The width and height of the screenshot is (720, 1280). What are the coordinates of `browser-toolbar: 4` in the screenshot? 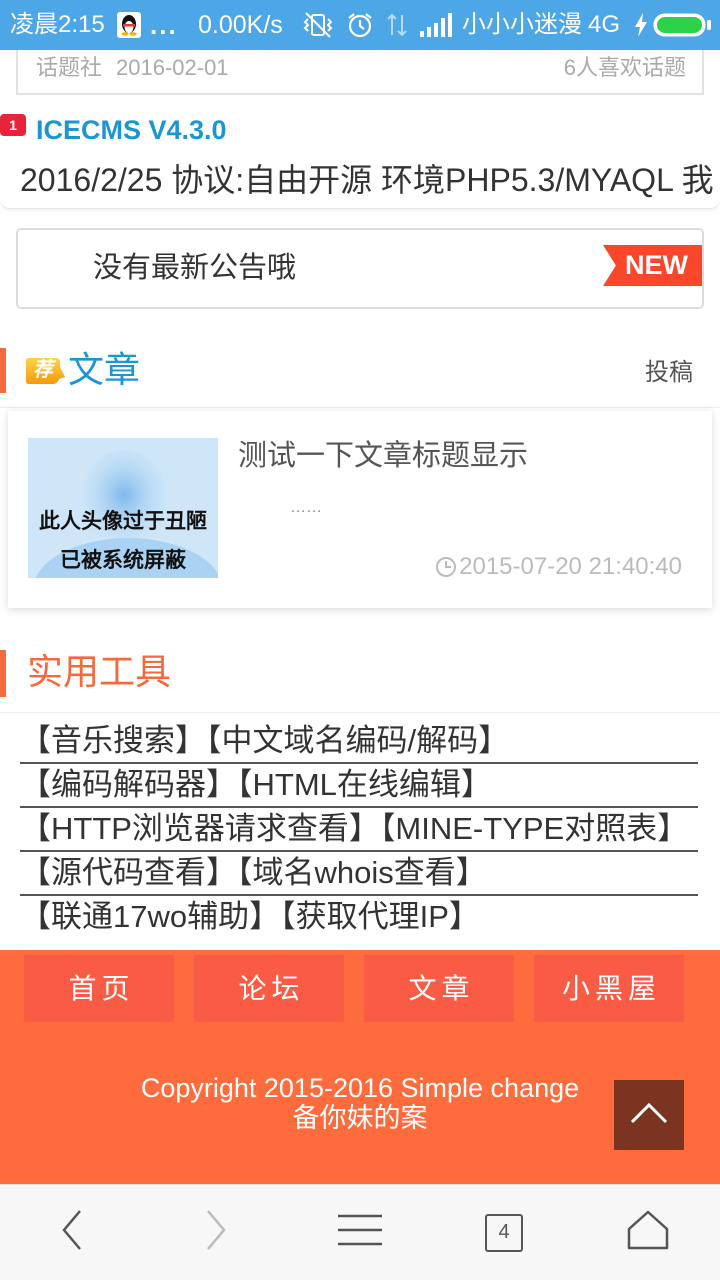 It's located at (360, 1232).